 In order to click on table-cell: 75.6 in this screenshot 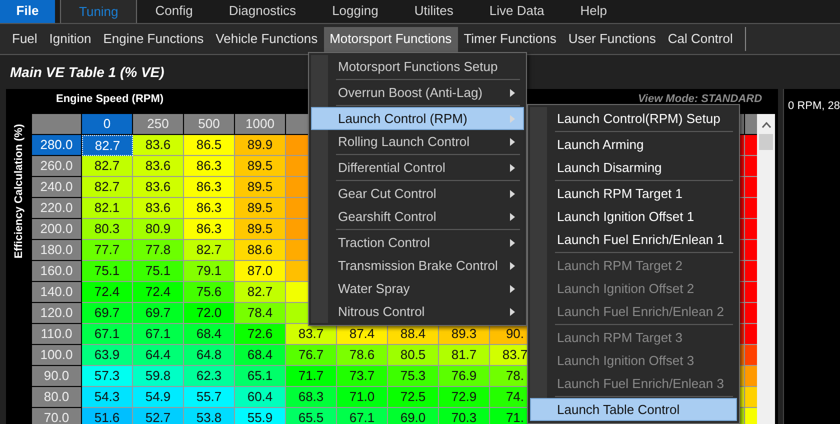, I will do `click(209, 292)`.